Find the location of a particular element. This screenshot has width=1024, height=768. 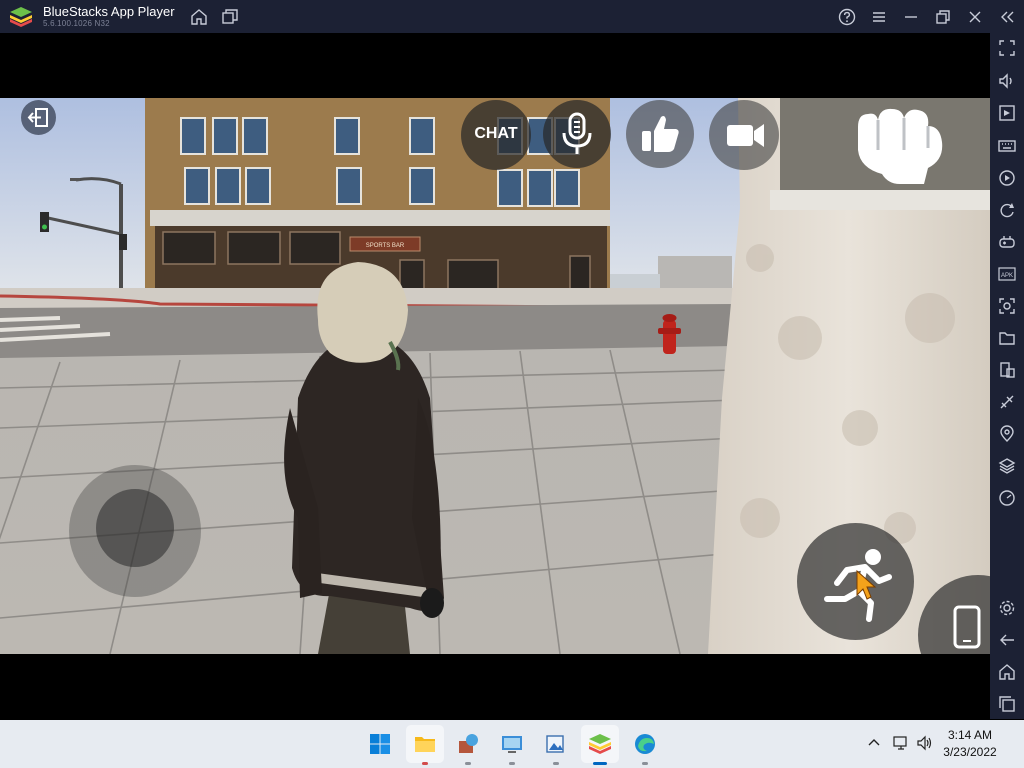

keyboard-controls-icon is located at coordinates (1007, 145).